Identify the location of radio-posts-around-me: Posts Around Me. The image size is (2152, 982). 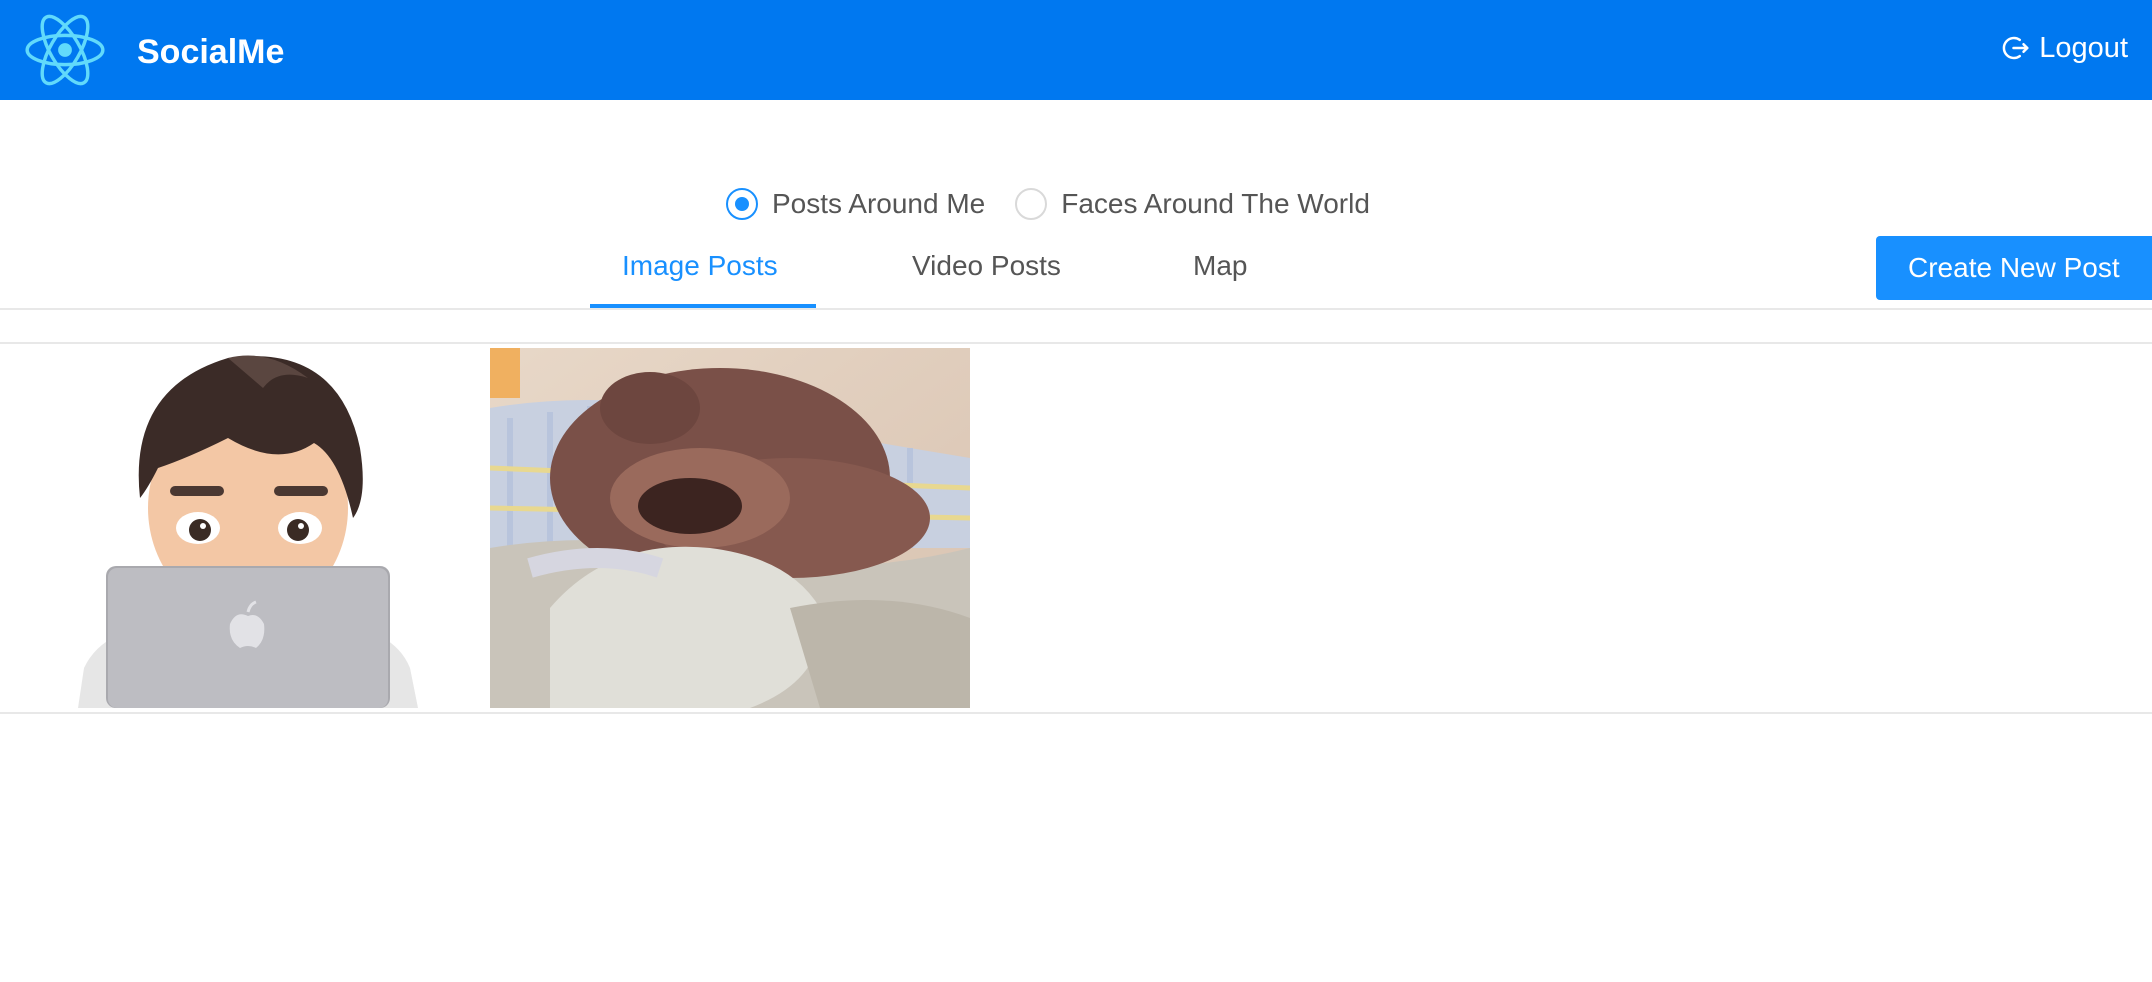
(855, 204).